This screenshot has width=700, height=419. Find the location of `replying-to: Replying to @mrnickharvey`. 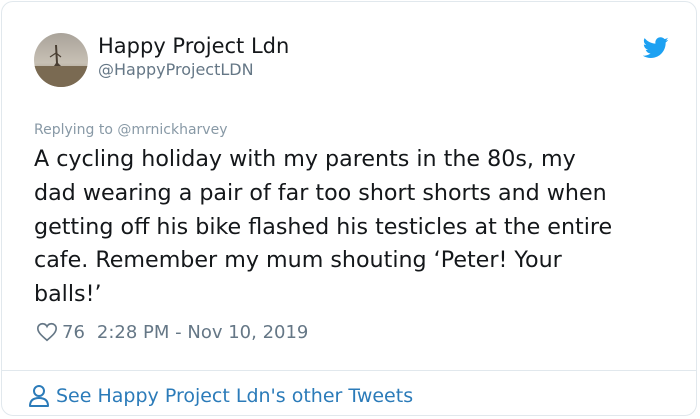

replying-to: Replying to @mrnickharvey is located at coordinates (130, 130).